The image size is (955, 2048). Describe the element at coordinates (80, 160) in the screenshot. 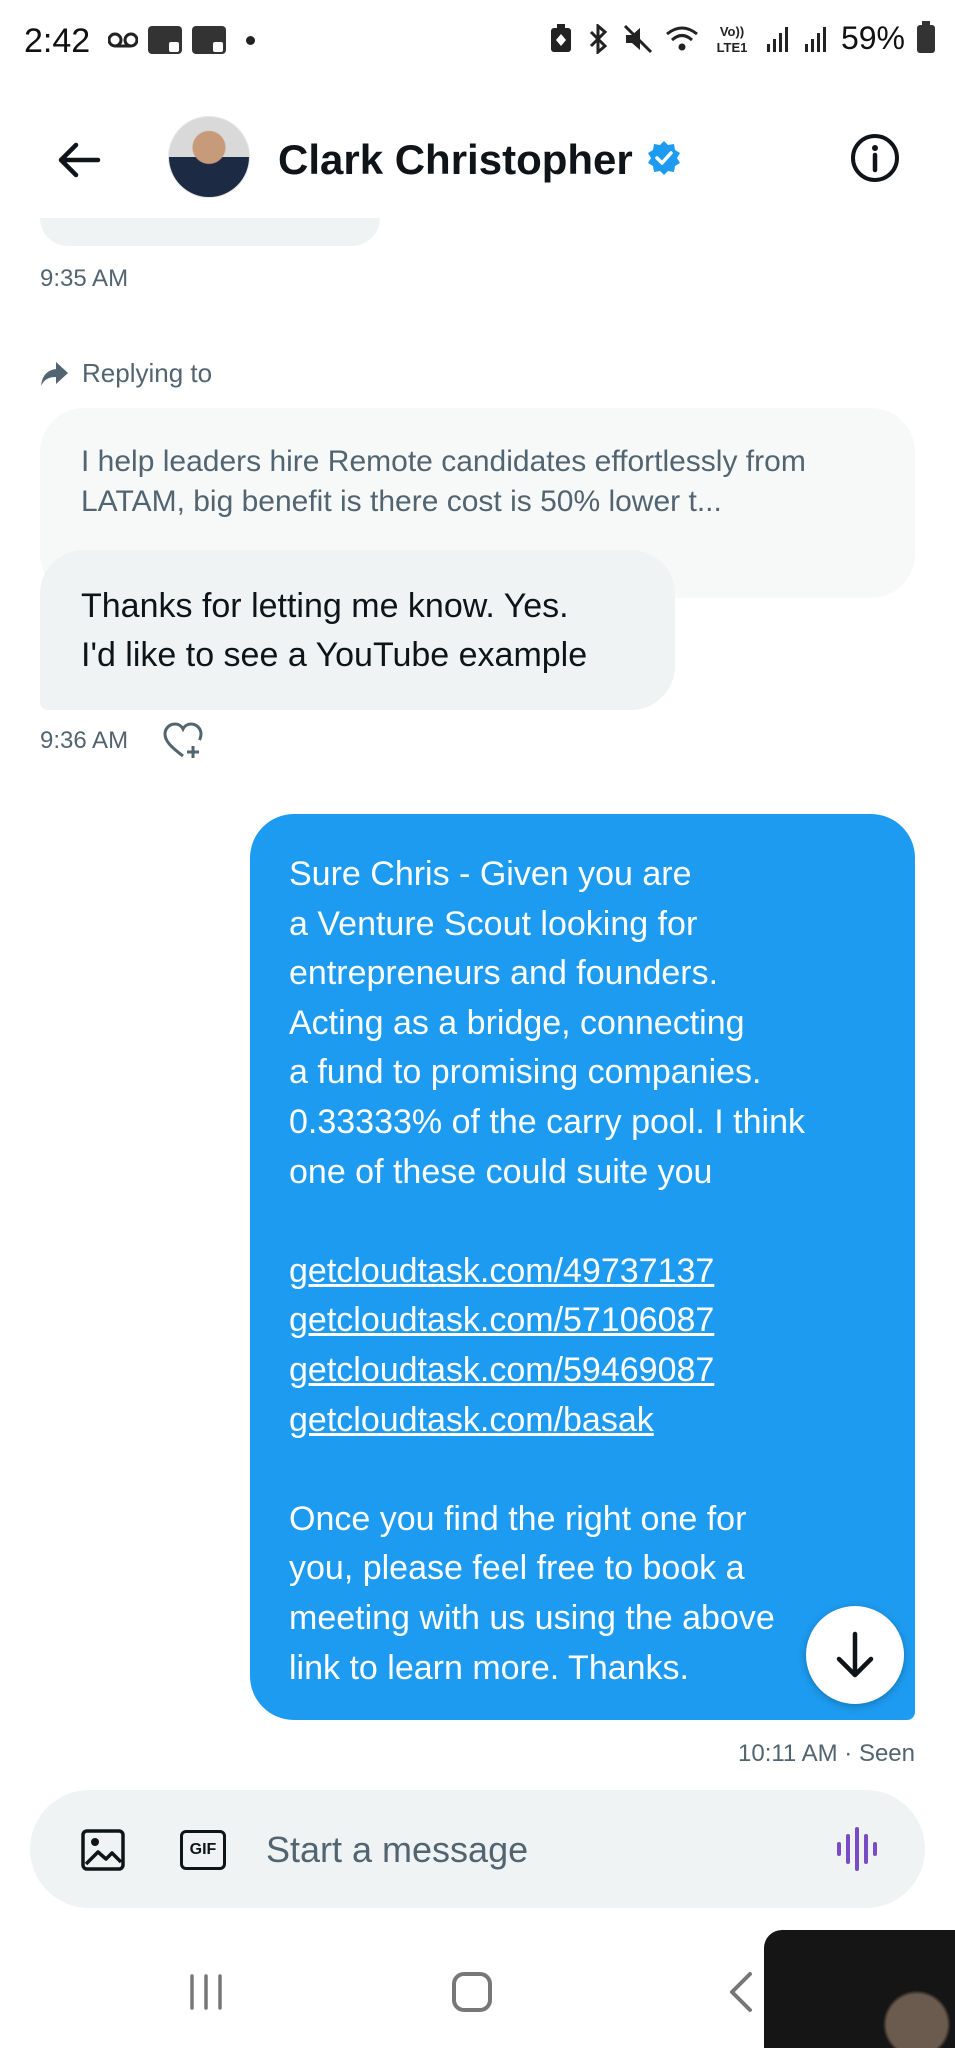

I see `back-arrow-icon` at that location.